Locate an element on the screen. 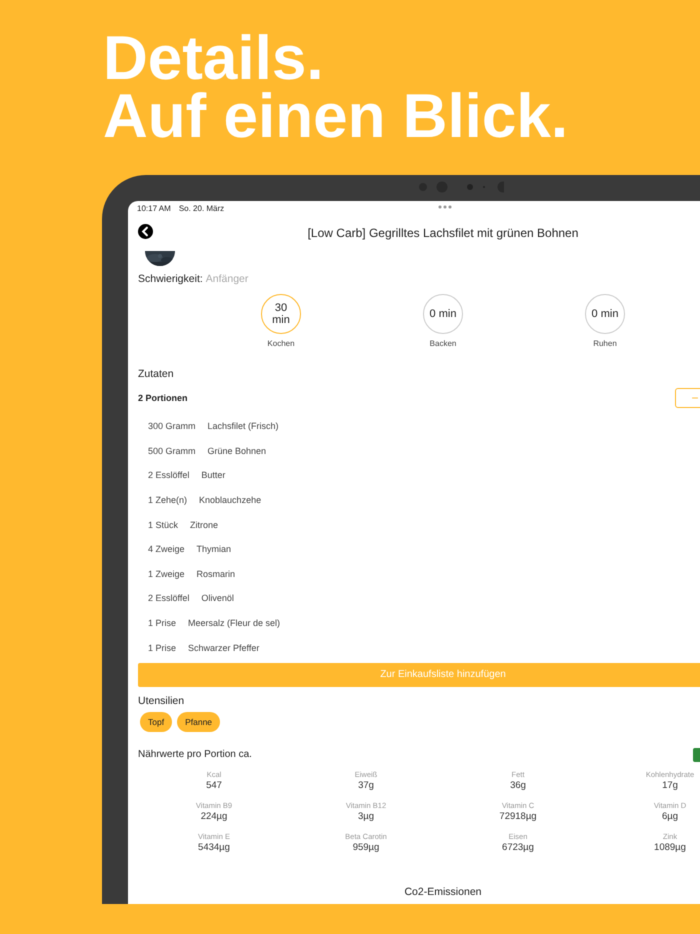 This screenshot has width=700, height=934. ingredient-amount: 4 Zweige is located at coordinates (166, 549).